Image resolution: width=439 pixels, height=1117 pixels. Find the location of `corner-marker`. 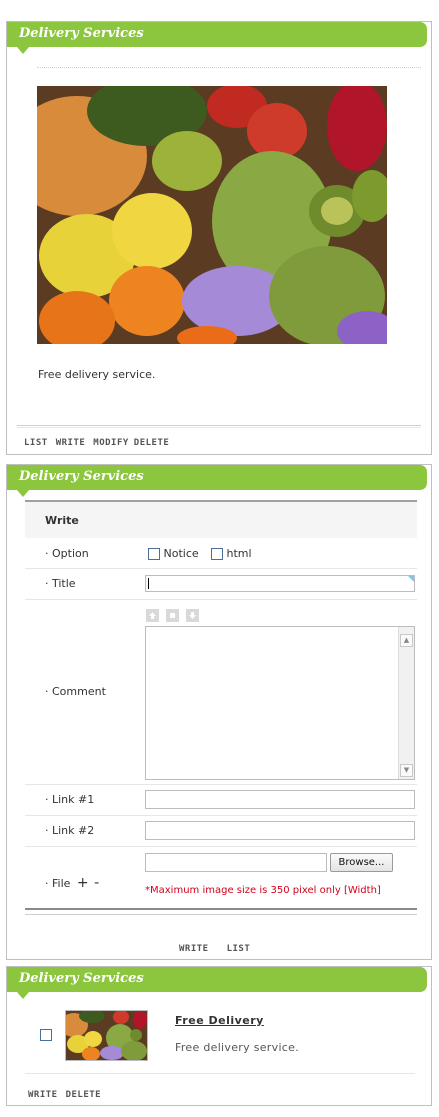

corner-marker is located at coordinates (411, 579).